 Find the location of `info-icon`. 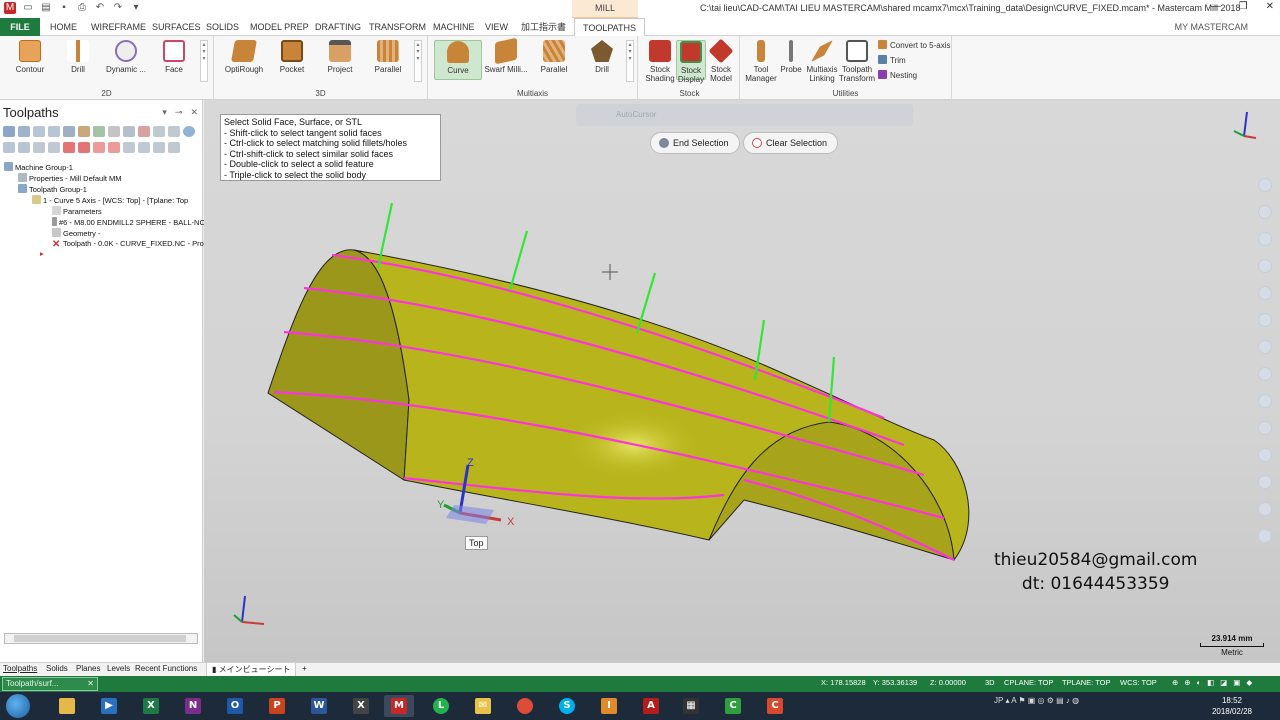

info-icon is located at coordinates (1265, 482).